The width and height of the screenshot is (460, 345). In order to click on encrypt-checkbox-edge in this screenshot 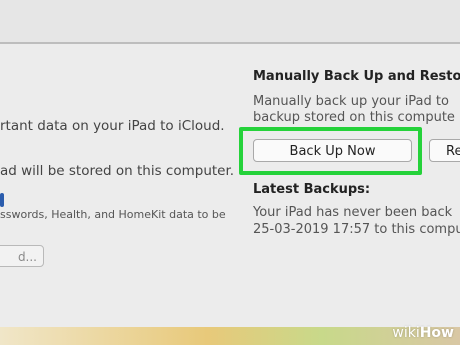, I will do `click(2, 200)`.